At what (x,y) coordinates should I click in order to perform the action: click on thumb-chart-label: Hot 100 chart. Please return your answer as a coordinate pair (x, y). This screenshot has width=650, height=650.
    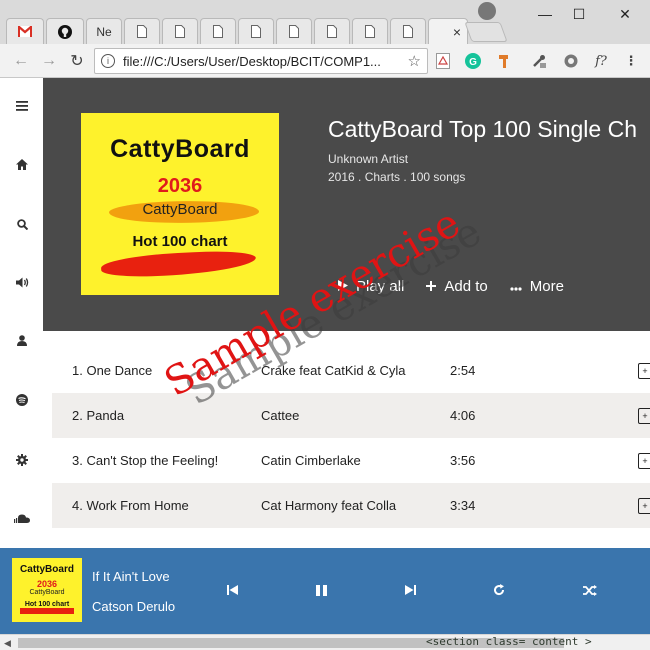
    Looking at the image, I should click on (47, 604).